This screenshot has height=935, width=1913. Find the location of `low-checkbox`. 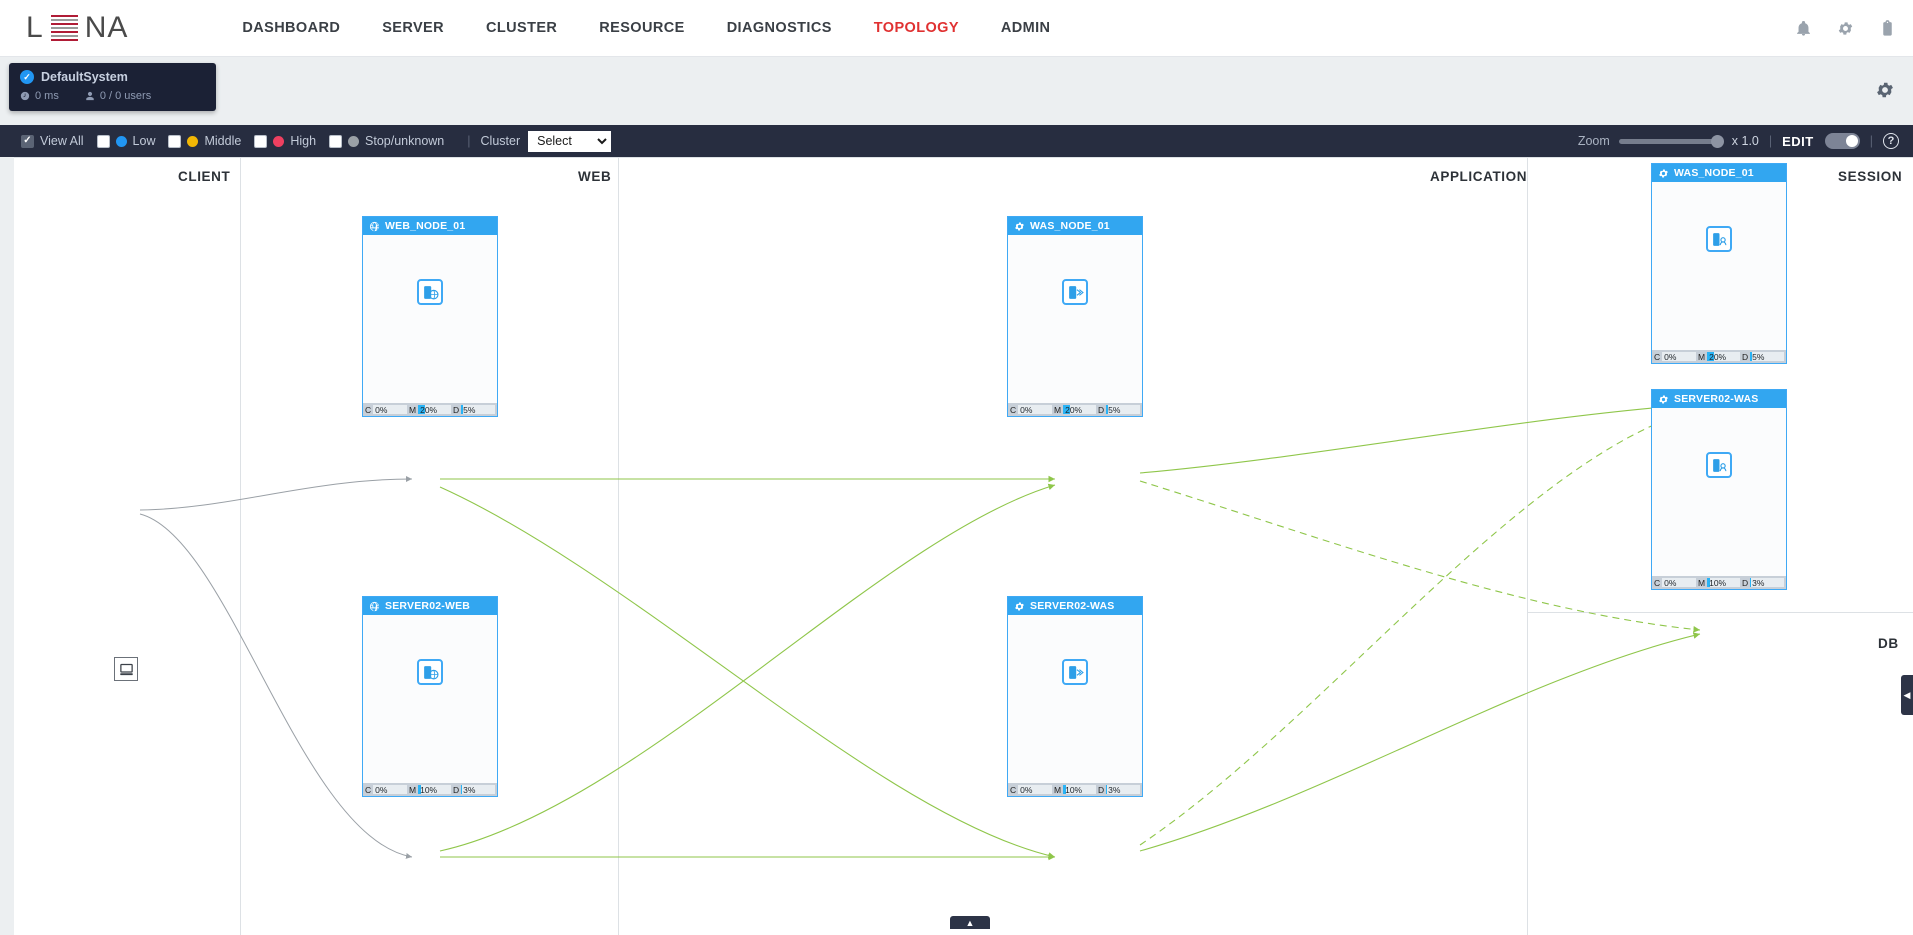

low-checkbox is located at coordinates (103, 141).